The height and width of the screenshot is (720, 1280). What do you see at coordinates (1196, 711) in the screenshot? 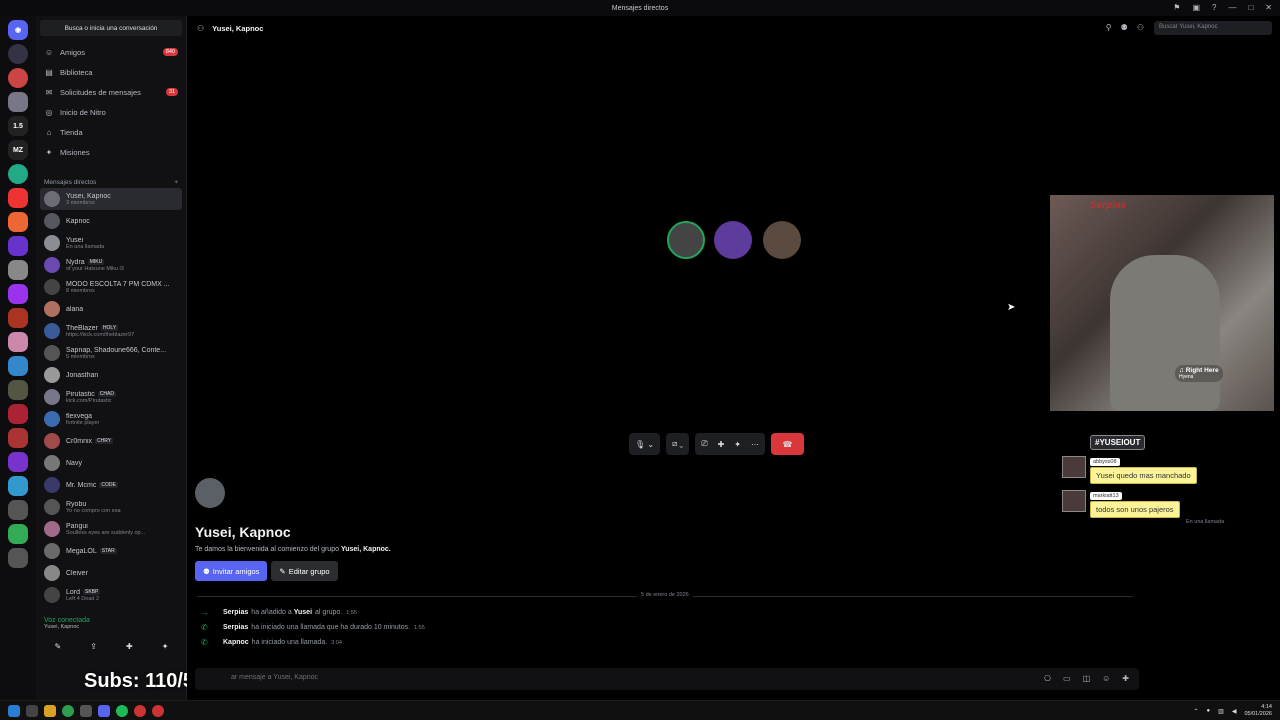
I see `chevron-up-icon: ⌃` at bounding box center [1196, 711].